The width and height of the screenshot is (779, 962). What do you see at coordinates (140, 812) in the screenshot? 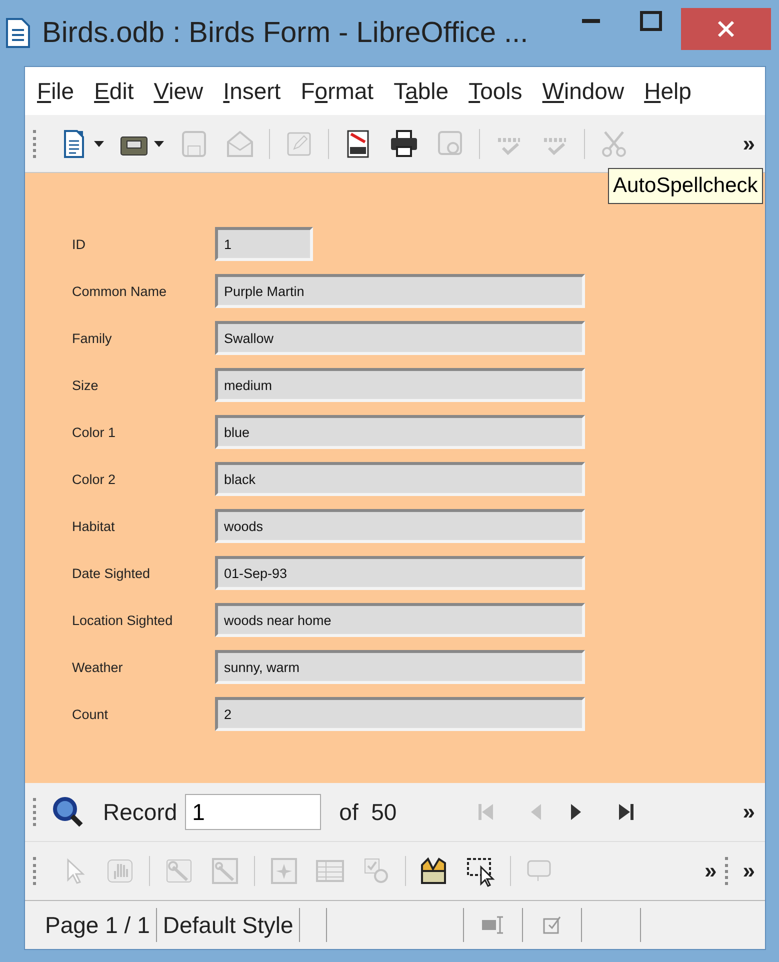
I see `record-label: Record` at bounding box center [140, 812].